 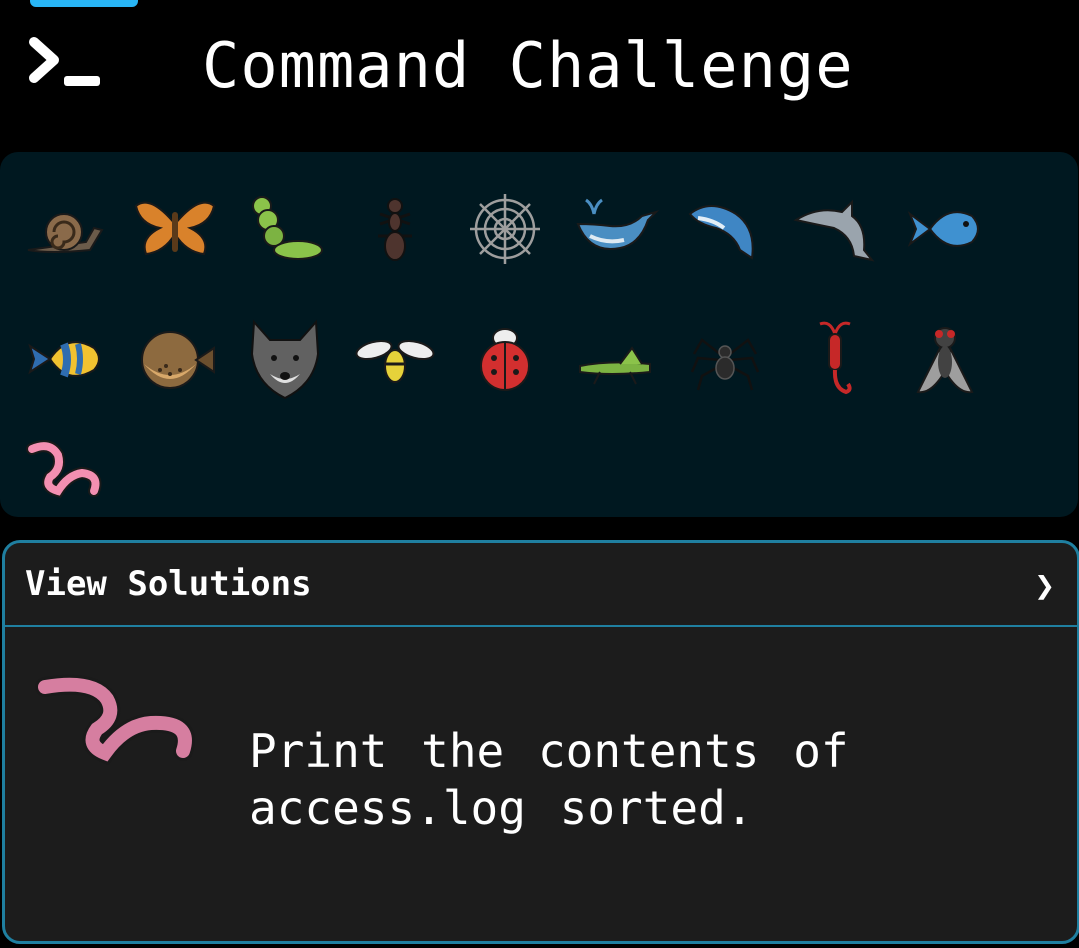 I want to click on challenge-orca, so click(x=725, y=229).